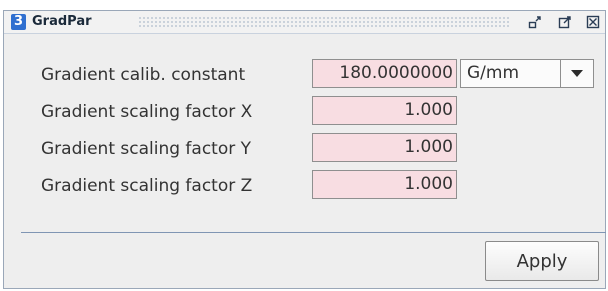  Describe the element at coordinates (593, 22) in the screenshot. I see `close-icon` at that location.